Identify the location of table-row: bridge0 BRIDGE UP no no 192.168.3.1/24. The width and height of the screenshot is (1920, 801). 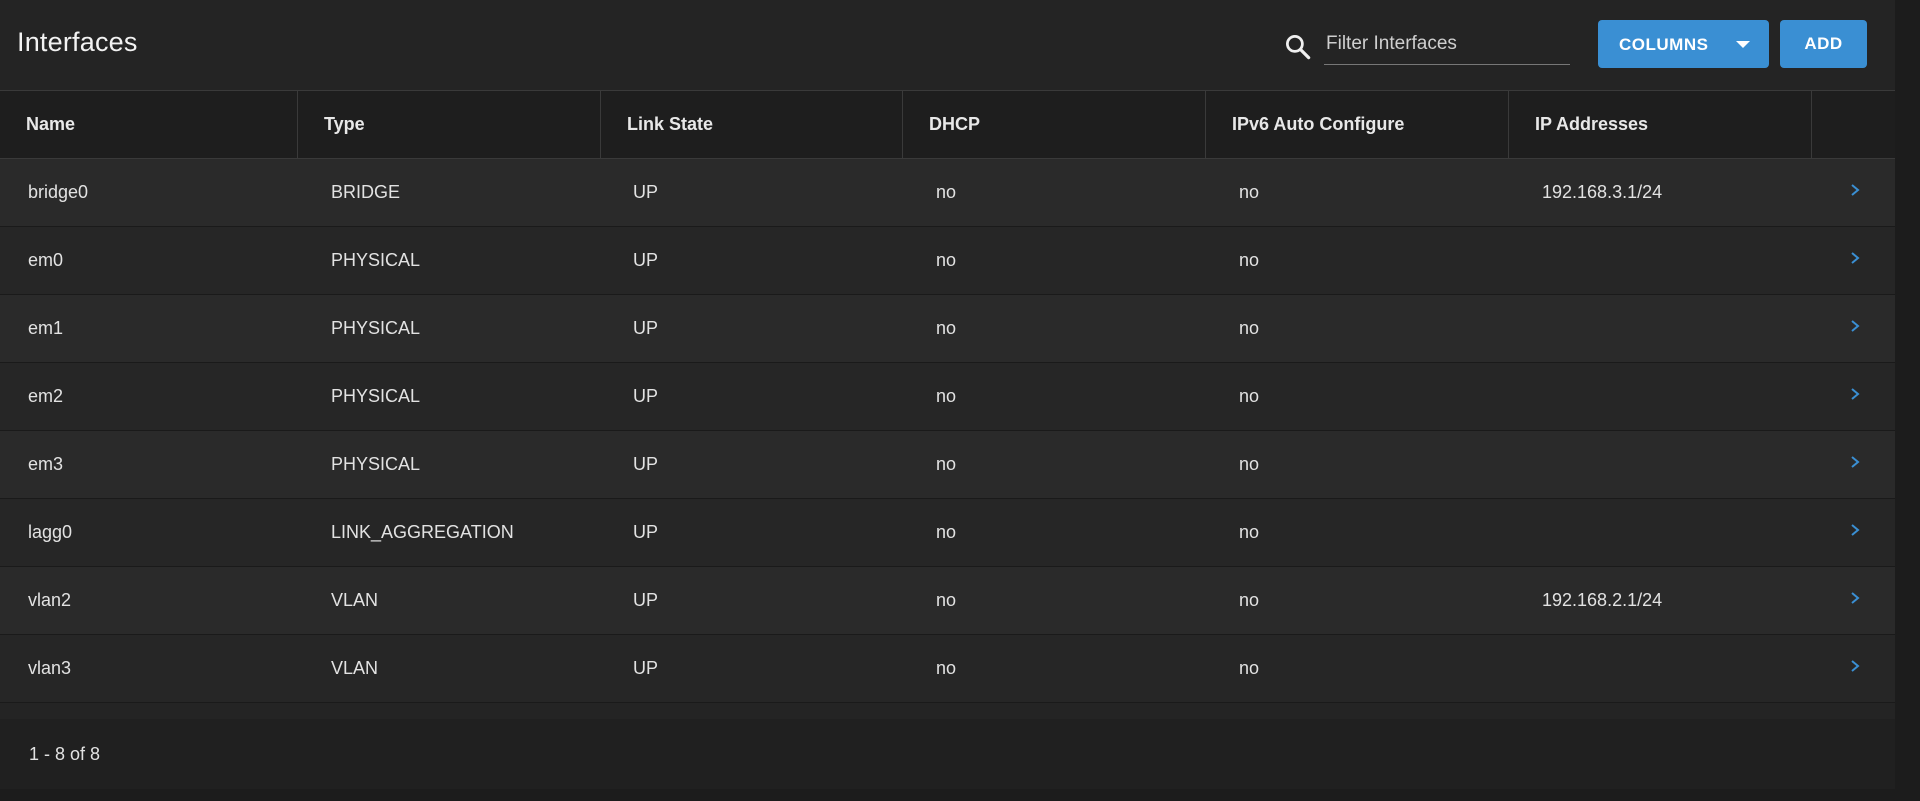
(947, 193).